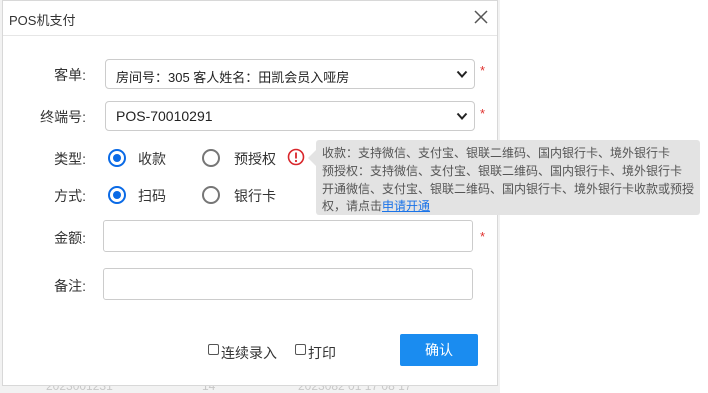  Describe the element at coordinates (439, 350) in the screenshot. I see `confirm-button: 确认` at that location.